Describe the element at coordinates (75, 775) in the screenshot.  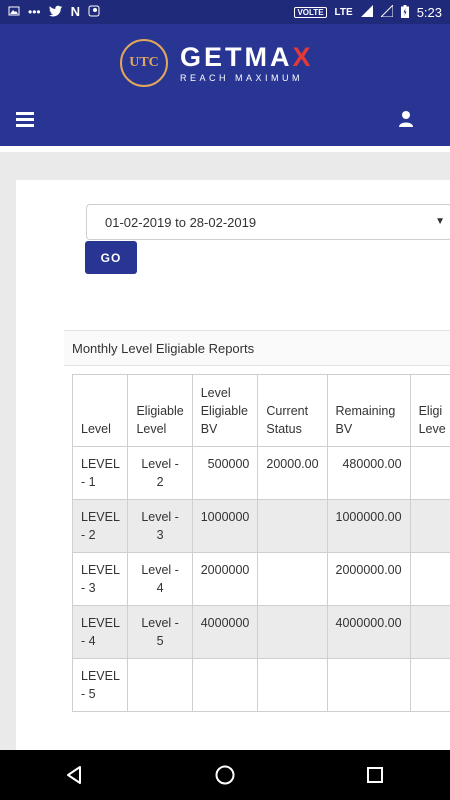
I see `back-icon` at that location.